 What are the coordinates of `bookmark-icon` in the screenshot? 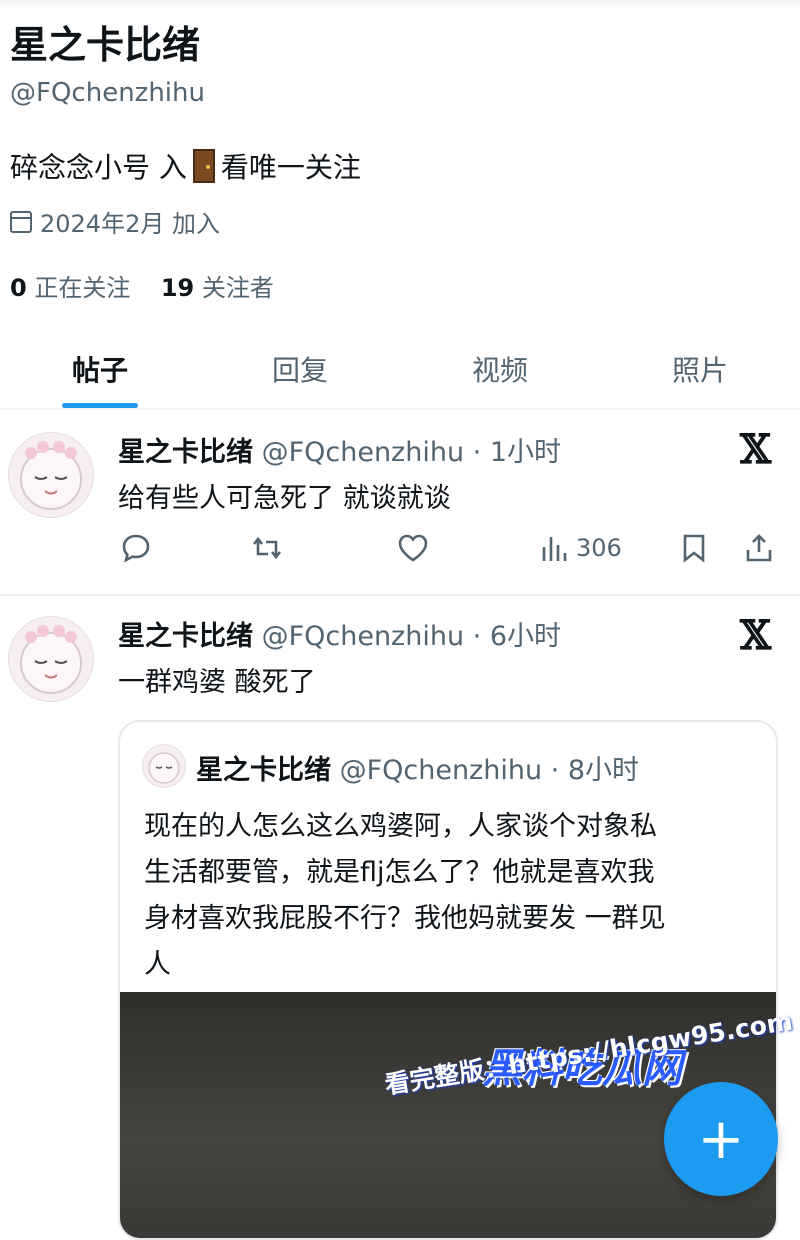 It's located at (694, 548).